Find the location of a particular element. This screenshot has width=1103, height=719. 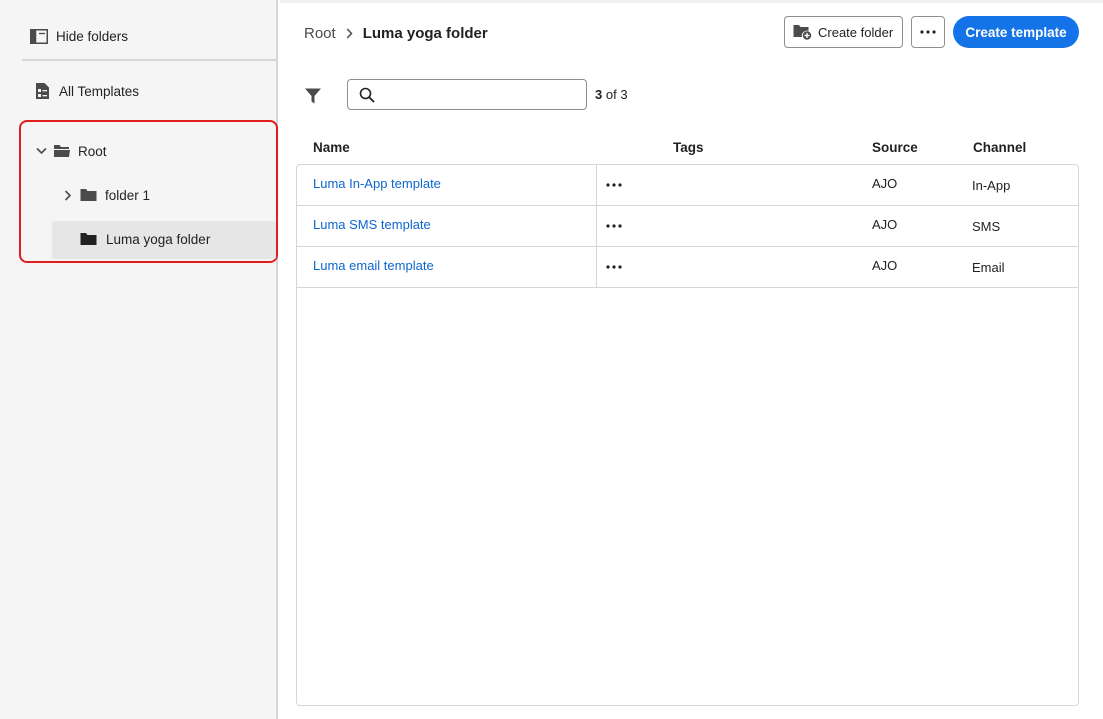

search-icon is located at coordinates (367, 95).